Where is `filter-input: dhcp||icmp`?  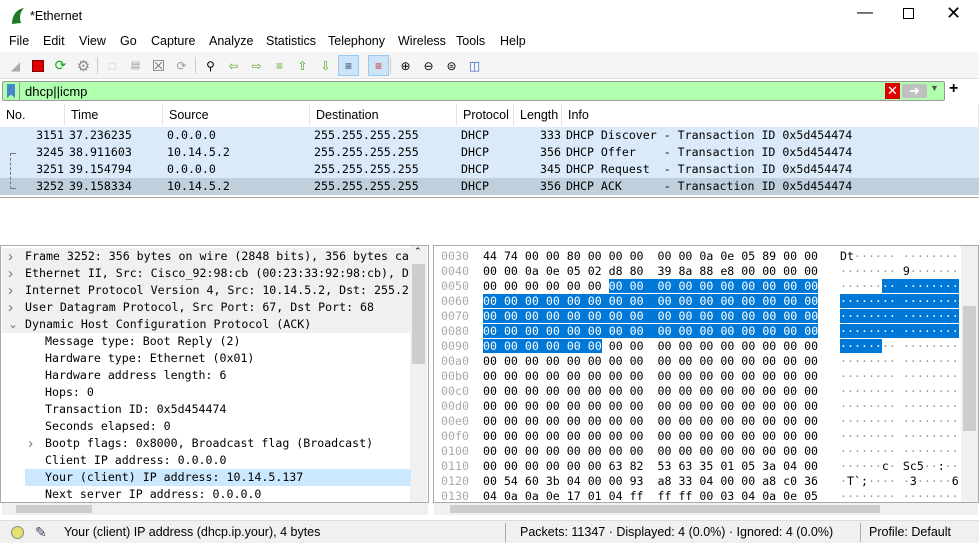
filter-input: dhcp||icmp is located at coordinates (56, 91).